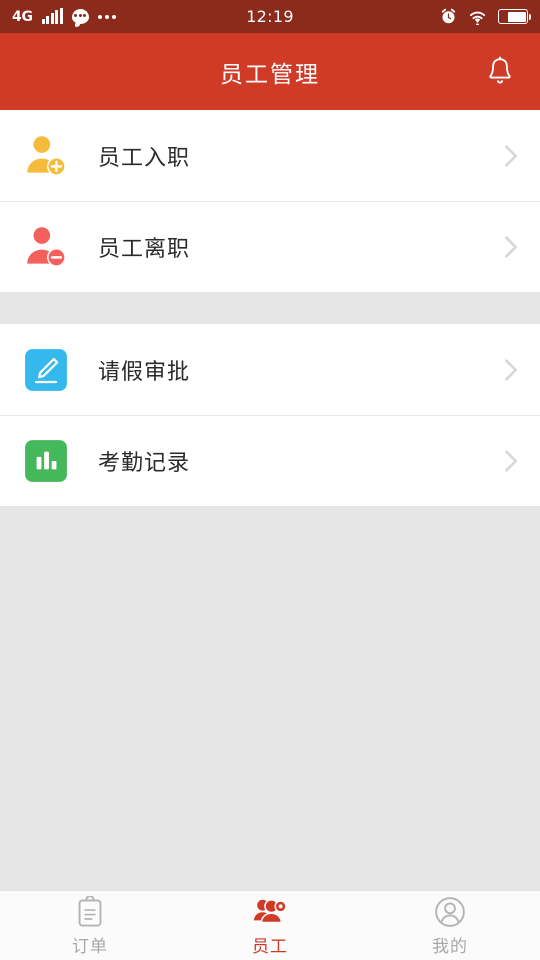  What do you see at coordinates (270, 946) in the screenshot?
I see `tab-label: 员工` at bounding box center [270, 946].